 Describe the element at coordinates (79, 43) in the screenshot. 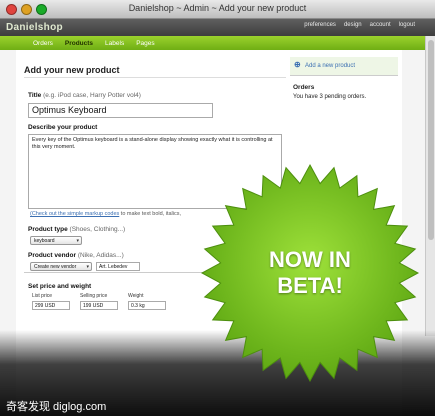

I see `tab-products: Products` at that location.